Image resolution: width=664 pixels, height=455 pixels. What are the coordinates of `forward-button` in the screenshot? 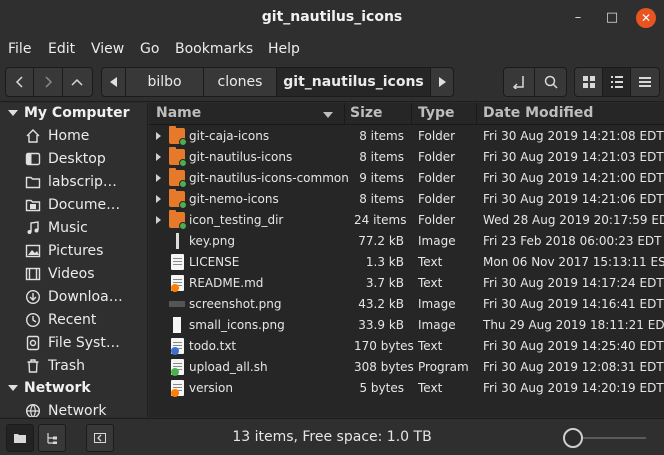 It's located at (48, 82).